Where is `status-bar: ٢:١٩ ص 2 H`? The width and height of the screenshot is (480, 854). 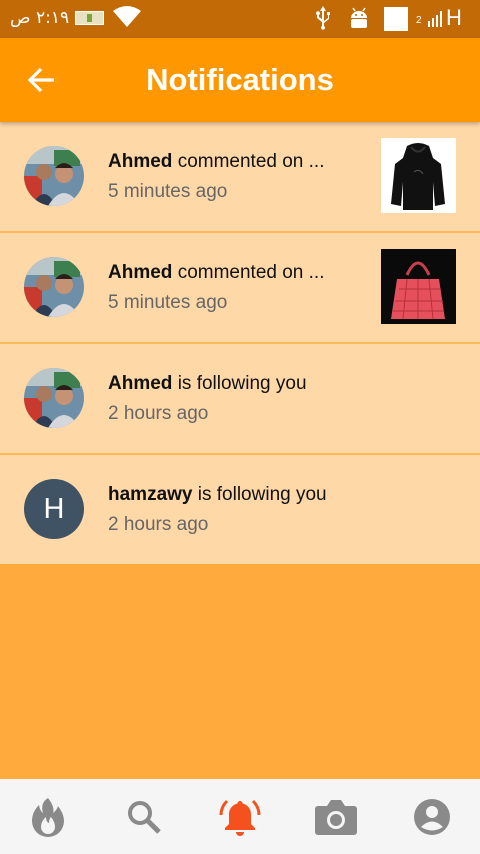
status-bar: ٢:١٩ ص 2 H is located at coordinates (240, 19).